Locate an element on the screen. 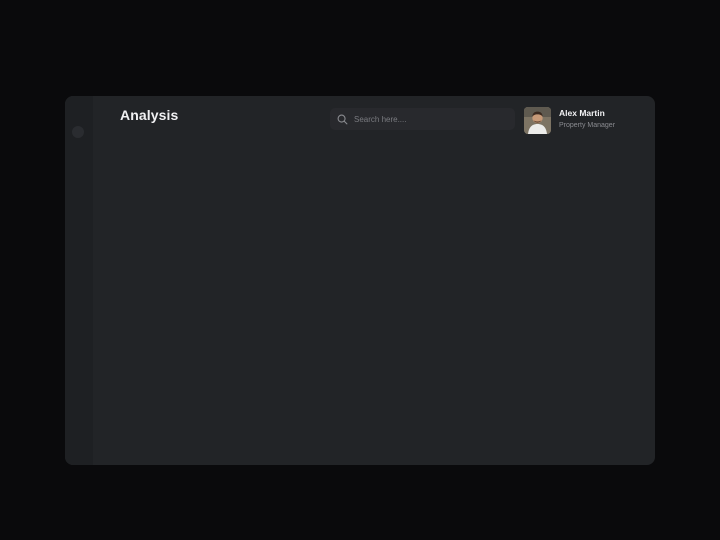 Image resolution: width=720 pixels, height=540 pixels. avatar is located at coordinates (537, 120).